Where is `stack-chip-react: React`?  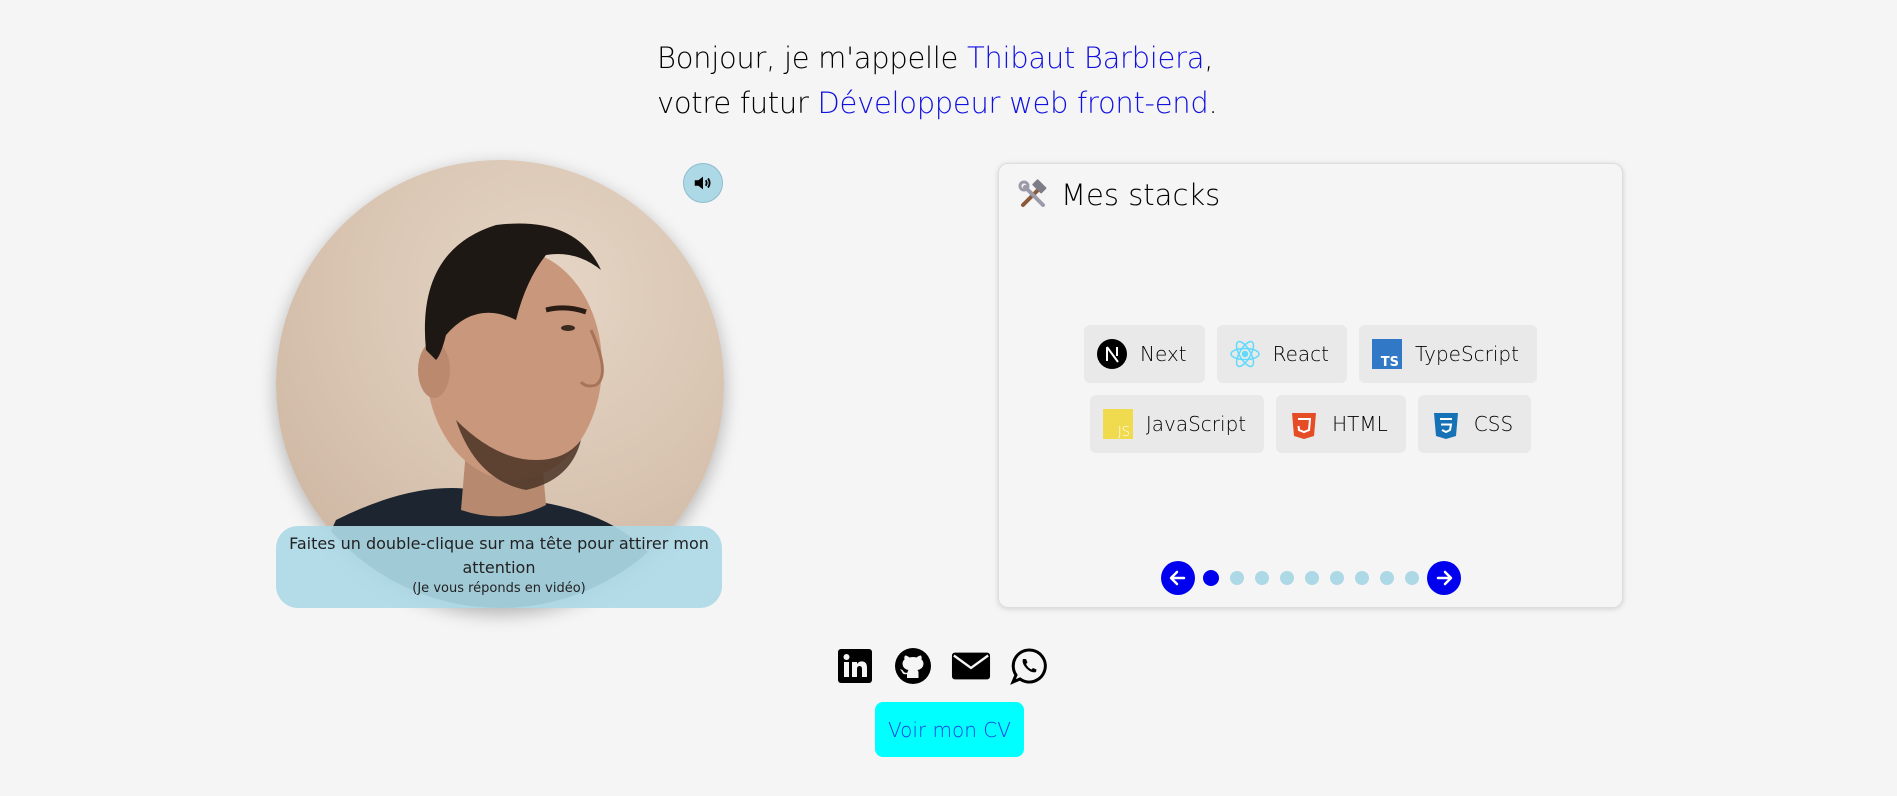
stack-chip-react: React is located at coordinates (1282, 354).